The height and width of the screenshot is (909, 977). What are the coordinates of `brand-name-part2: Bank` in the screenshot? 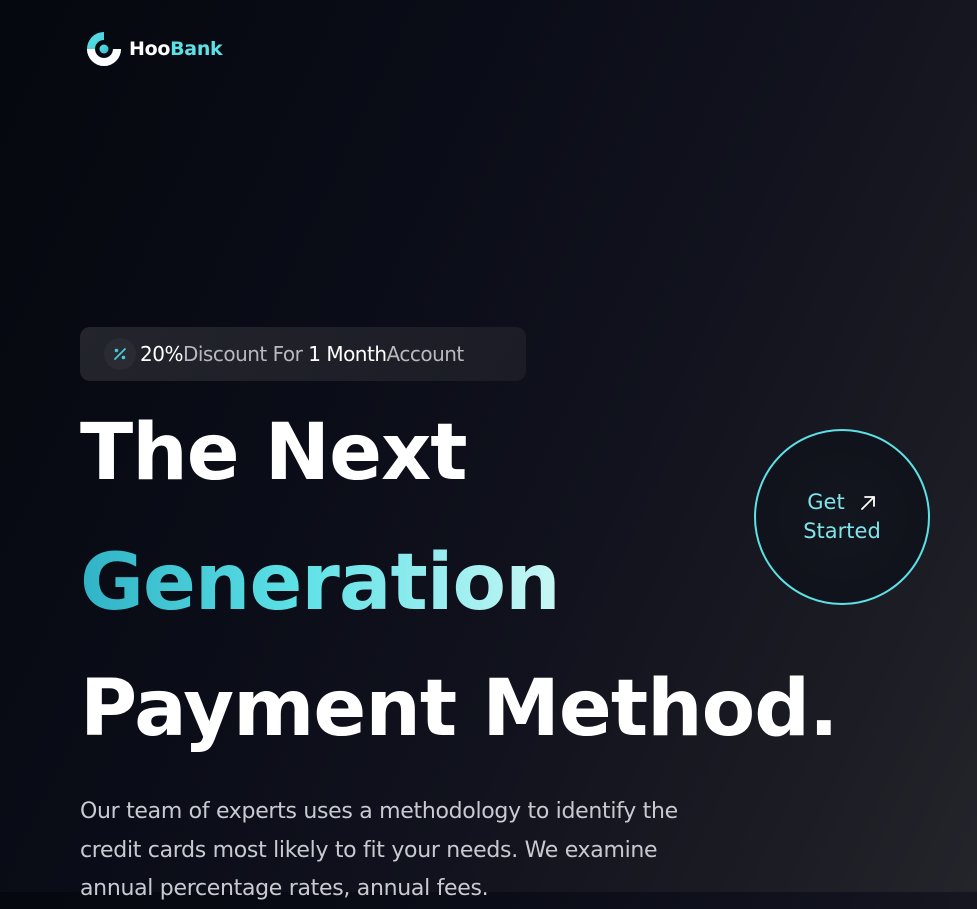 It's located at (196, 49).